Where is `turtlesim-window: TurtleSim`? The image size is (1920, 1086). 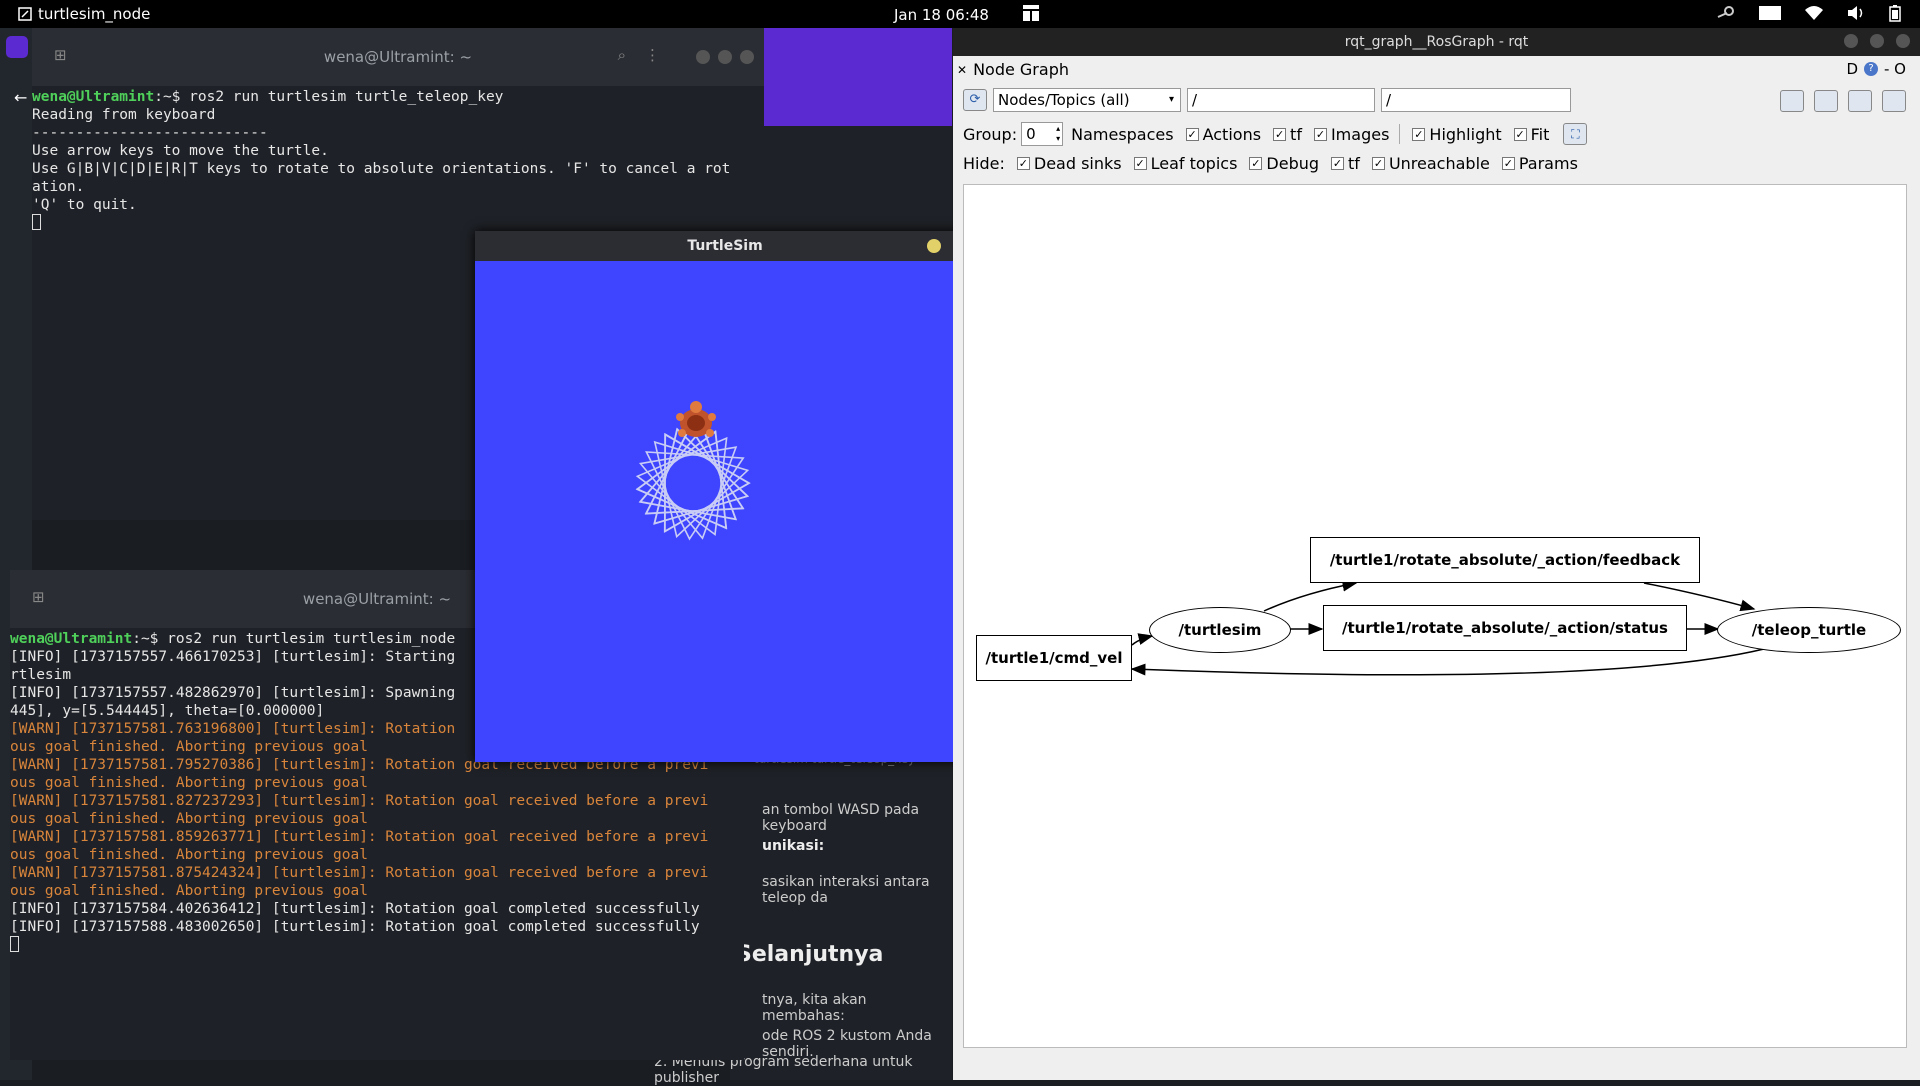
turtlesim-window: TurtleSim is located at coordinates (725, 496).